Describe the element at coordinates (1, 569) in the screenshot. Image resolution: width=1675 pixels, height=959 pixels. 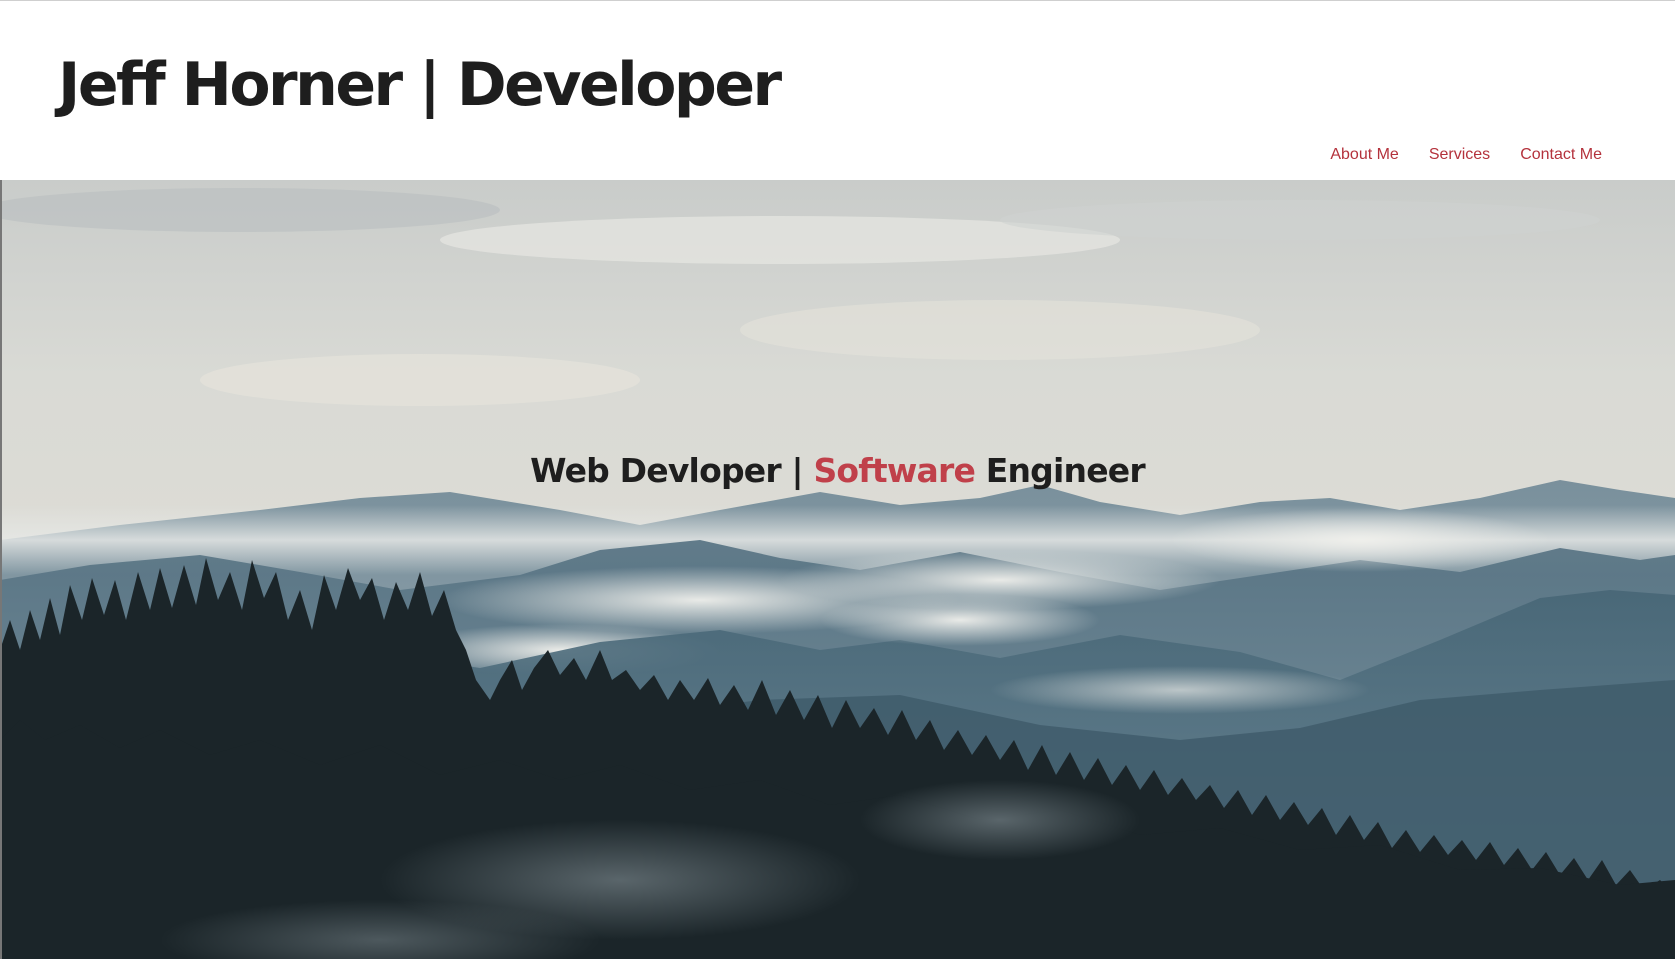
I see `hero-left-border` at that location.